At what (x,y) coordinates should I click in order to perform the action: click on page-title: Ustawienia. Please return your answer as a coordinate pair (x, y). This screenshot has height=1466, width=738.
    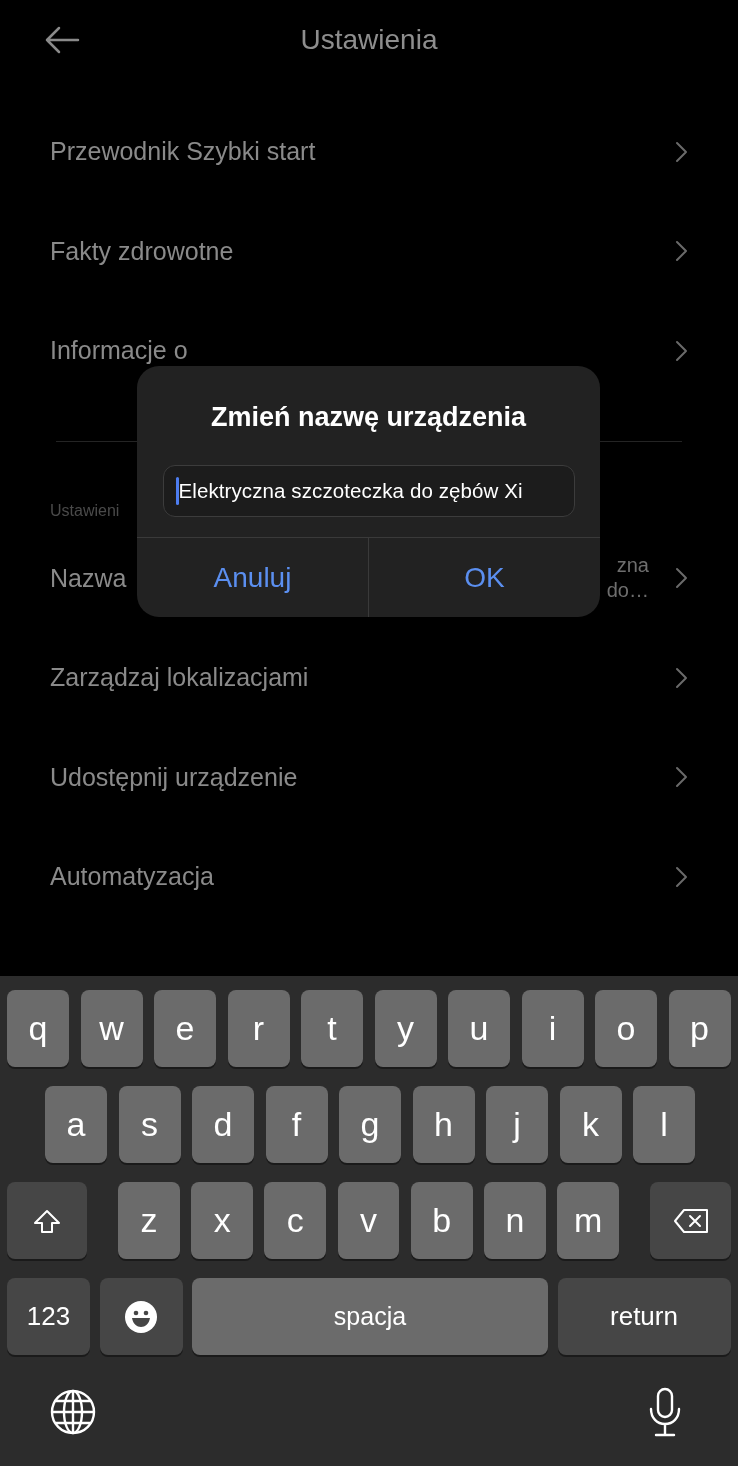
    Looking at the image, I should click on (369, 40).